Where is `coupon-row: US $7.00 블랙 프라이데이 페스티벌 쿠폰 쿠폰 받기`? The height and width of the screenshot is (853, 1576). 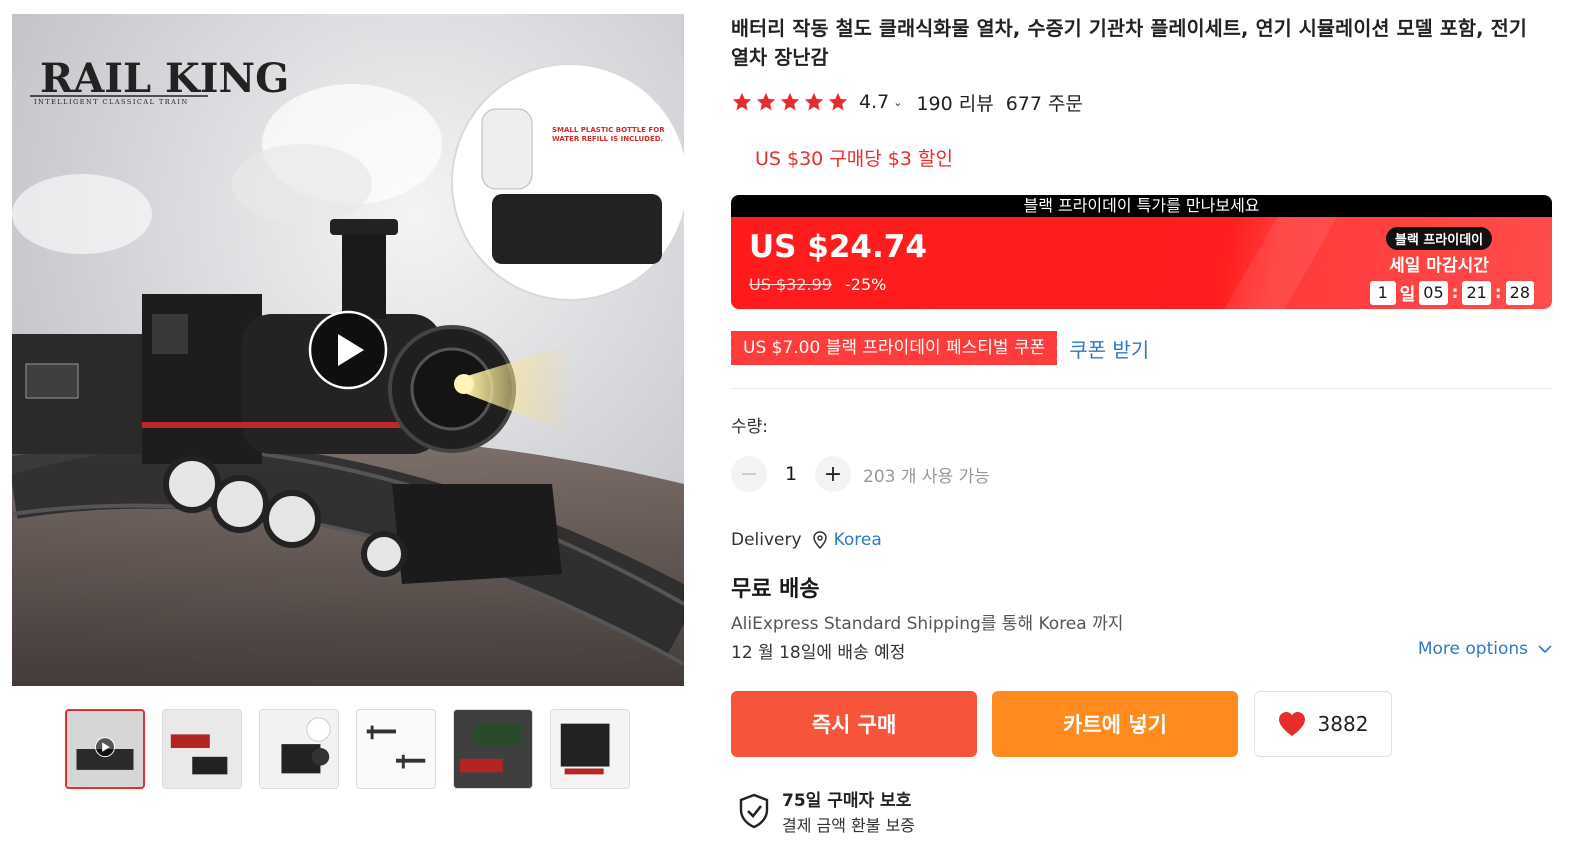 coupon-row: US $7.00 블랙 프라이데이 페스티벌 쿠폰 쿠폰 받기 is located at coordinates (938, 348).